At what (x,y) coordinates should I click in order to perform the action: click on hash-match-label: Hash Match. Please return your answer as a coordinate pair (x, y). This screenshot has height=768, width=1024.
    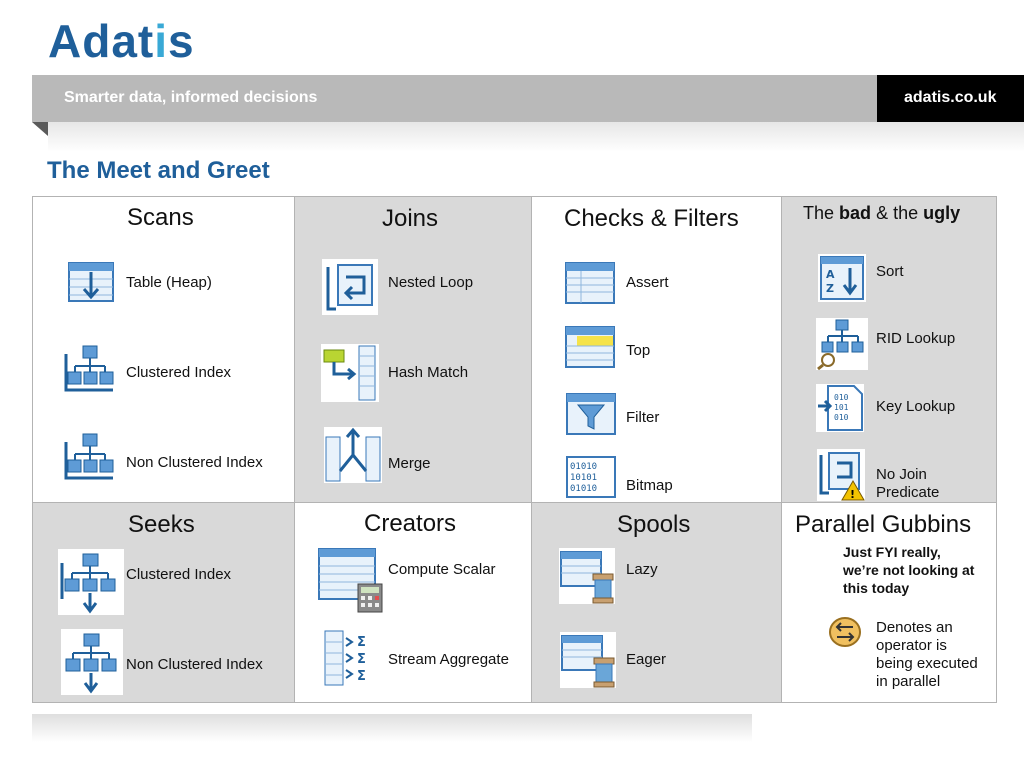
    Looking at the image, I should click on (428, 372).